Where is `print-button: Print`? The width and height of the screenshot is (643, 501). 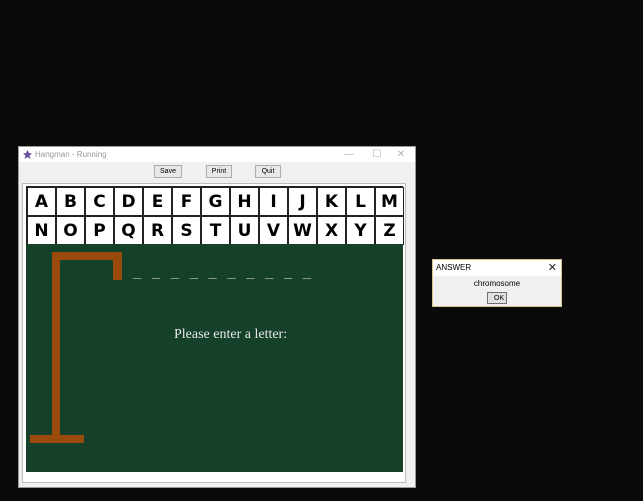
print-button: Print is located at coordinates (219, 171).